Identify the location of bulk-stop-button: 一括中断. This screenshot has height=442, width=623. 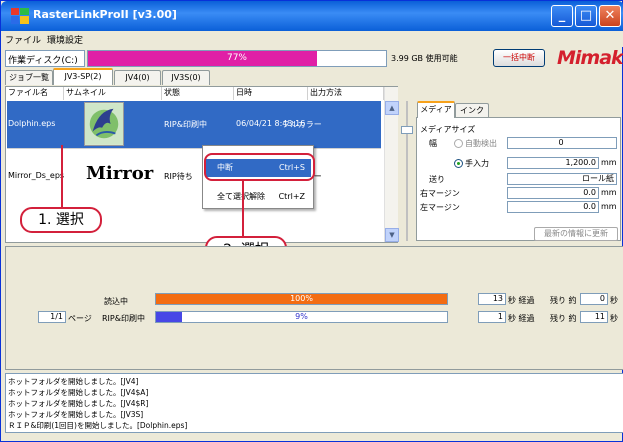
(519, 58).